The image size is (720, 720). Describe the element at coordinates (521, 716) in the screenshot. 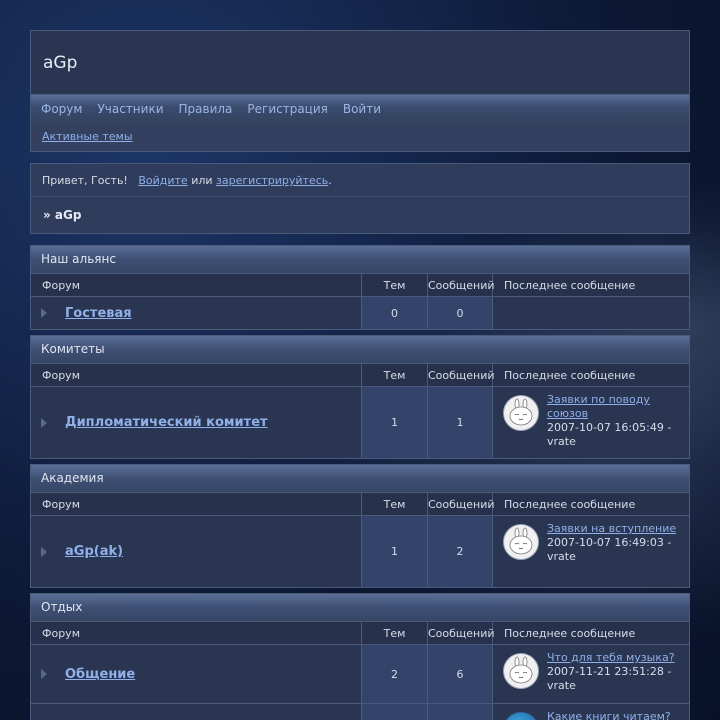

I see `globe-avatar-icon` at that location.